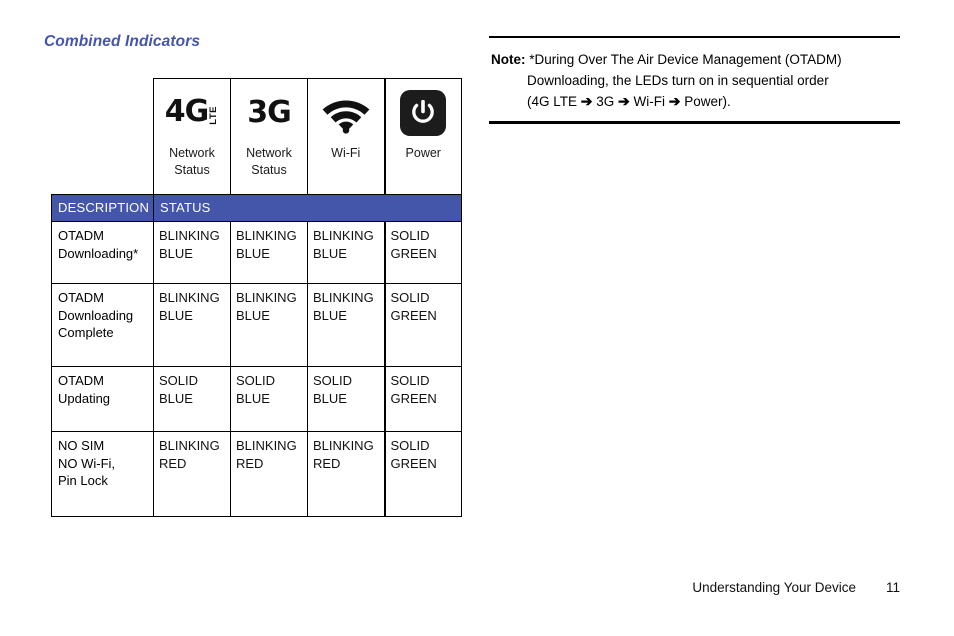 This screenshot has height=636, width=954. I want to click on row-description-line: Complete, so click(86, 332).